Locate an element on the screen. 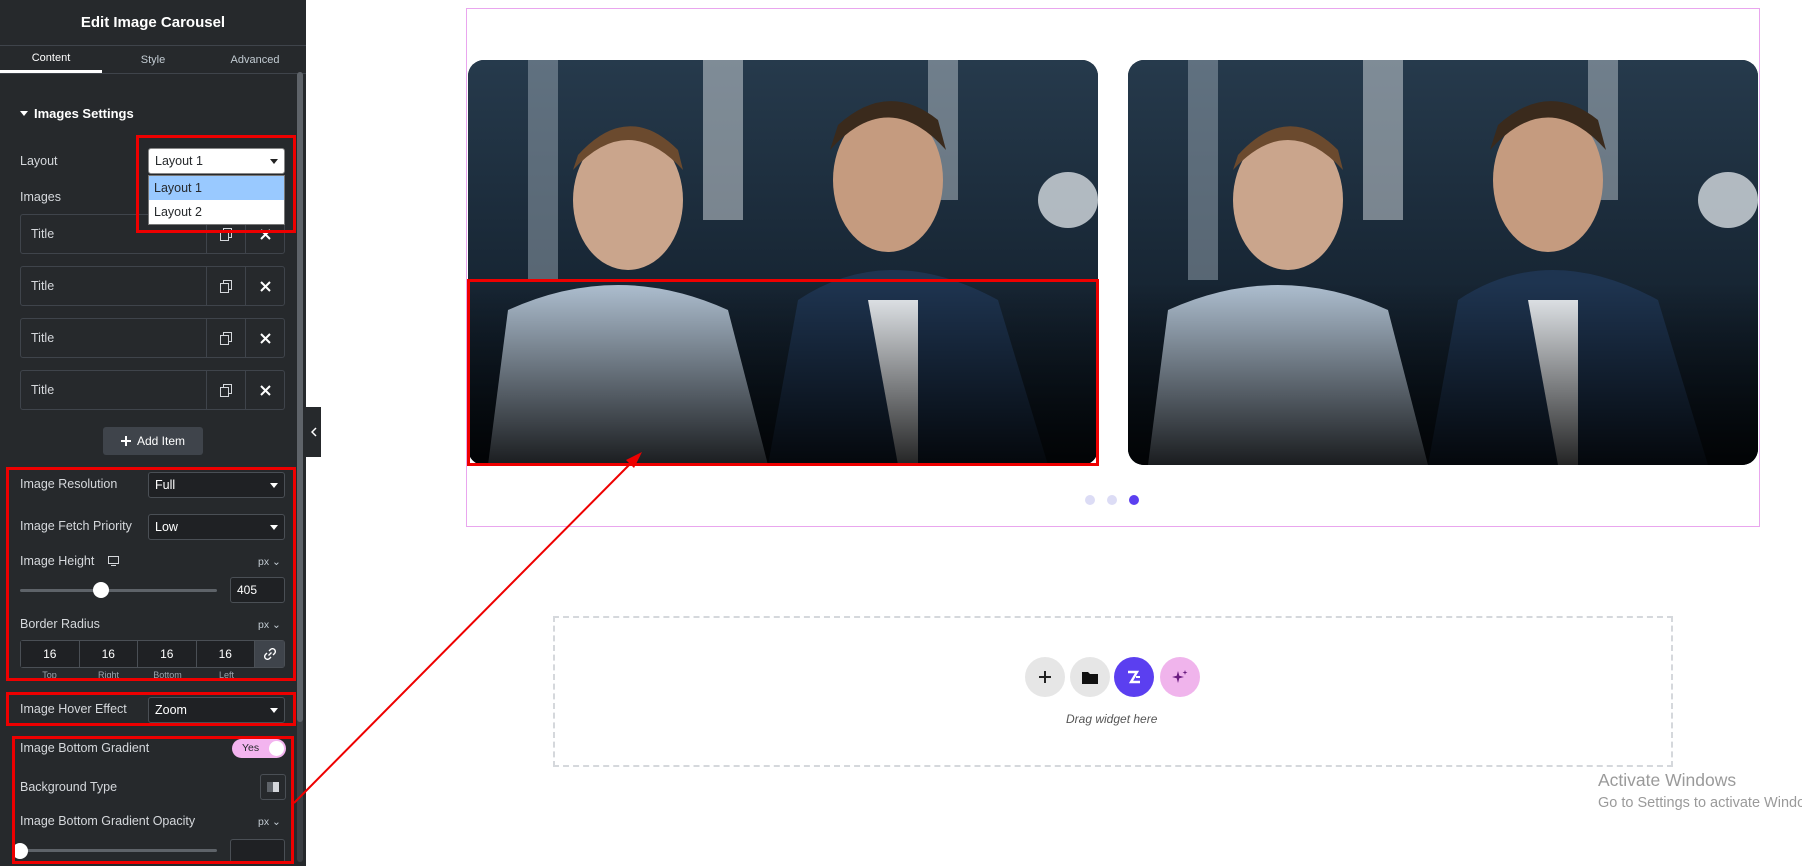 Image resolution: width=1802 pixels, height=866 pixels. radius-unit: px is located at coordinates (264, 625).